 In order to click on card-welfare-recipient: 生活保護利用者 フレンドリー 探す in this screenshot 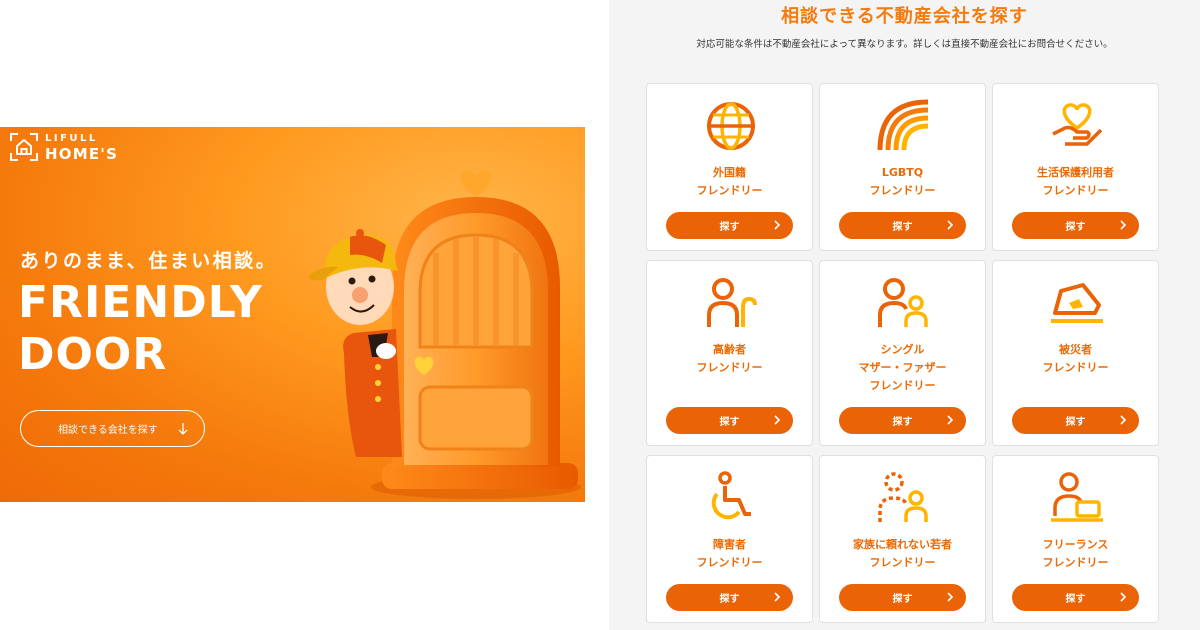, I will do `click(1075, 167)`.